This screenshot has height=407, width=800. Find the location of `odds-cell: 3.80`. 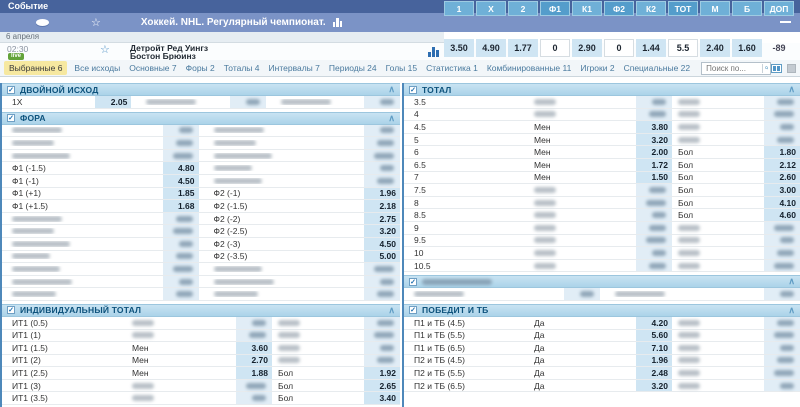

odds-cell: 3.80 is located at coordinates (654, 127).